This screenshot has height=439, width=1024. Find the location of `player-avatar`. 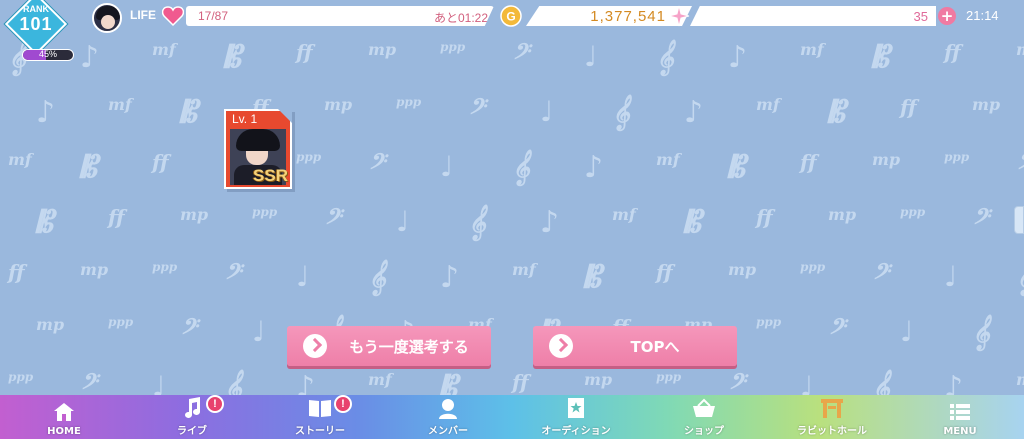

player-avatar is located at coordinates (107, 18).